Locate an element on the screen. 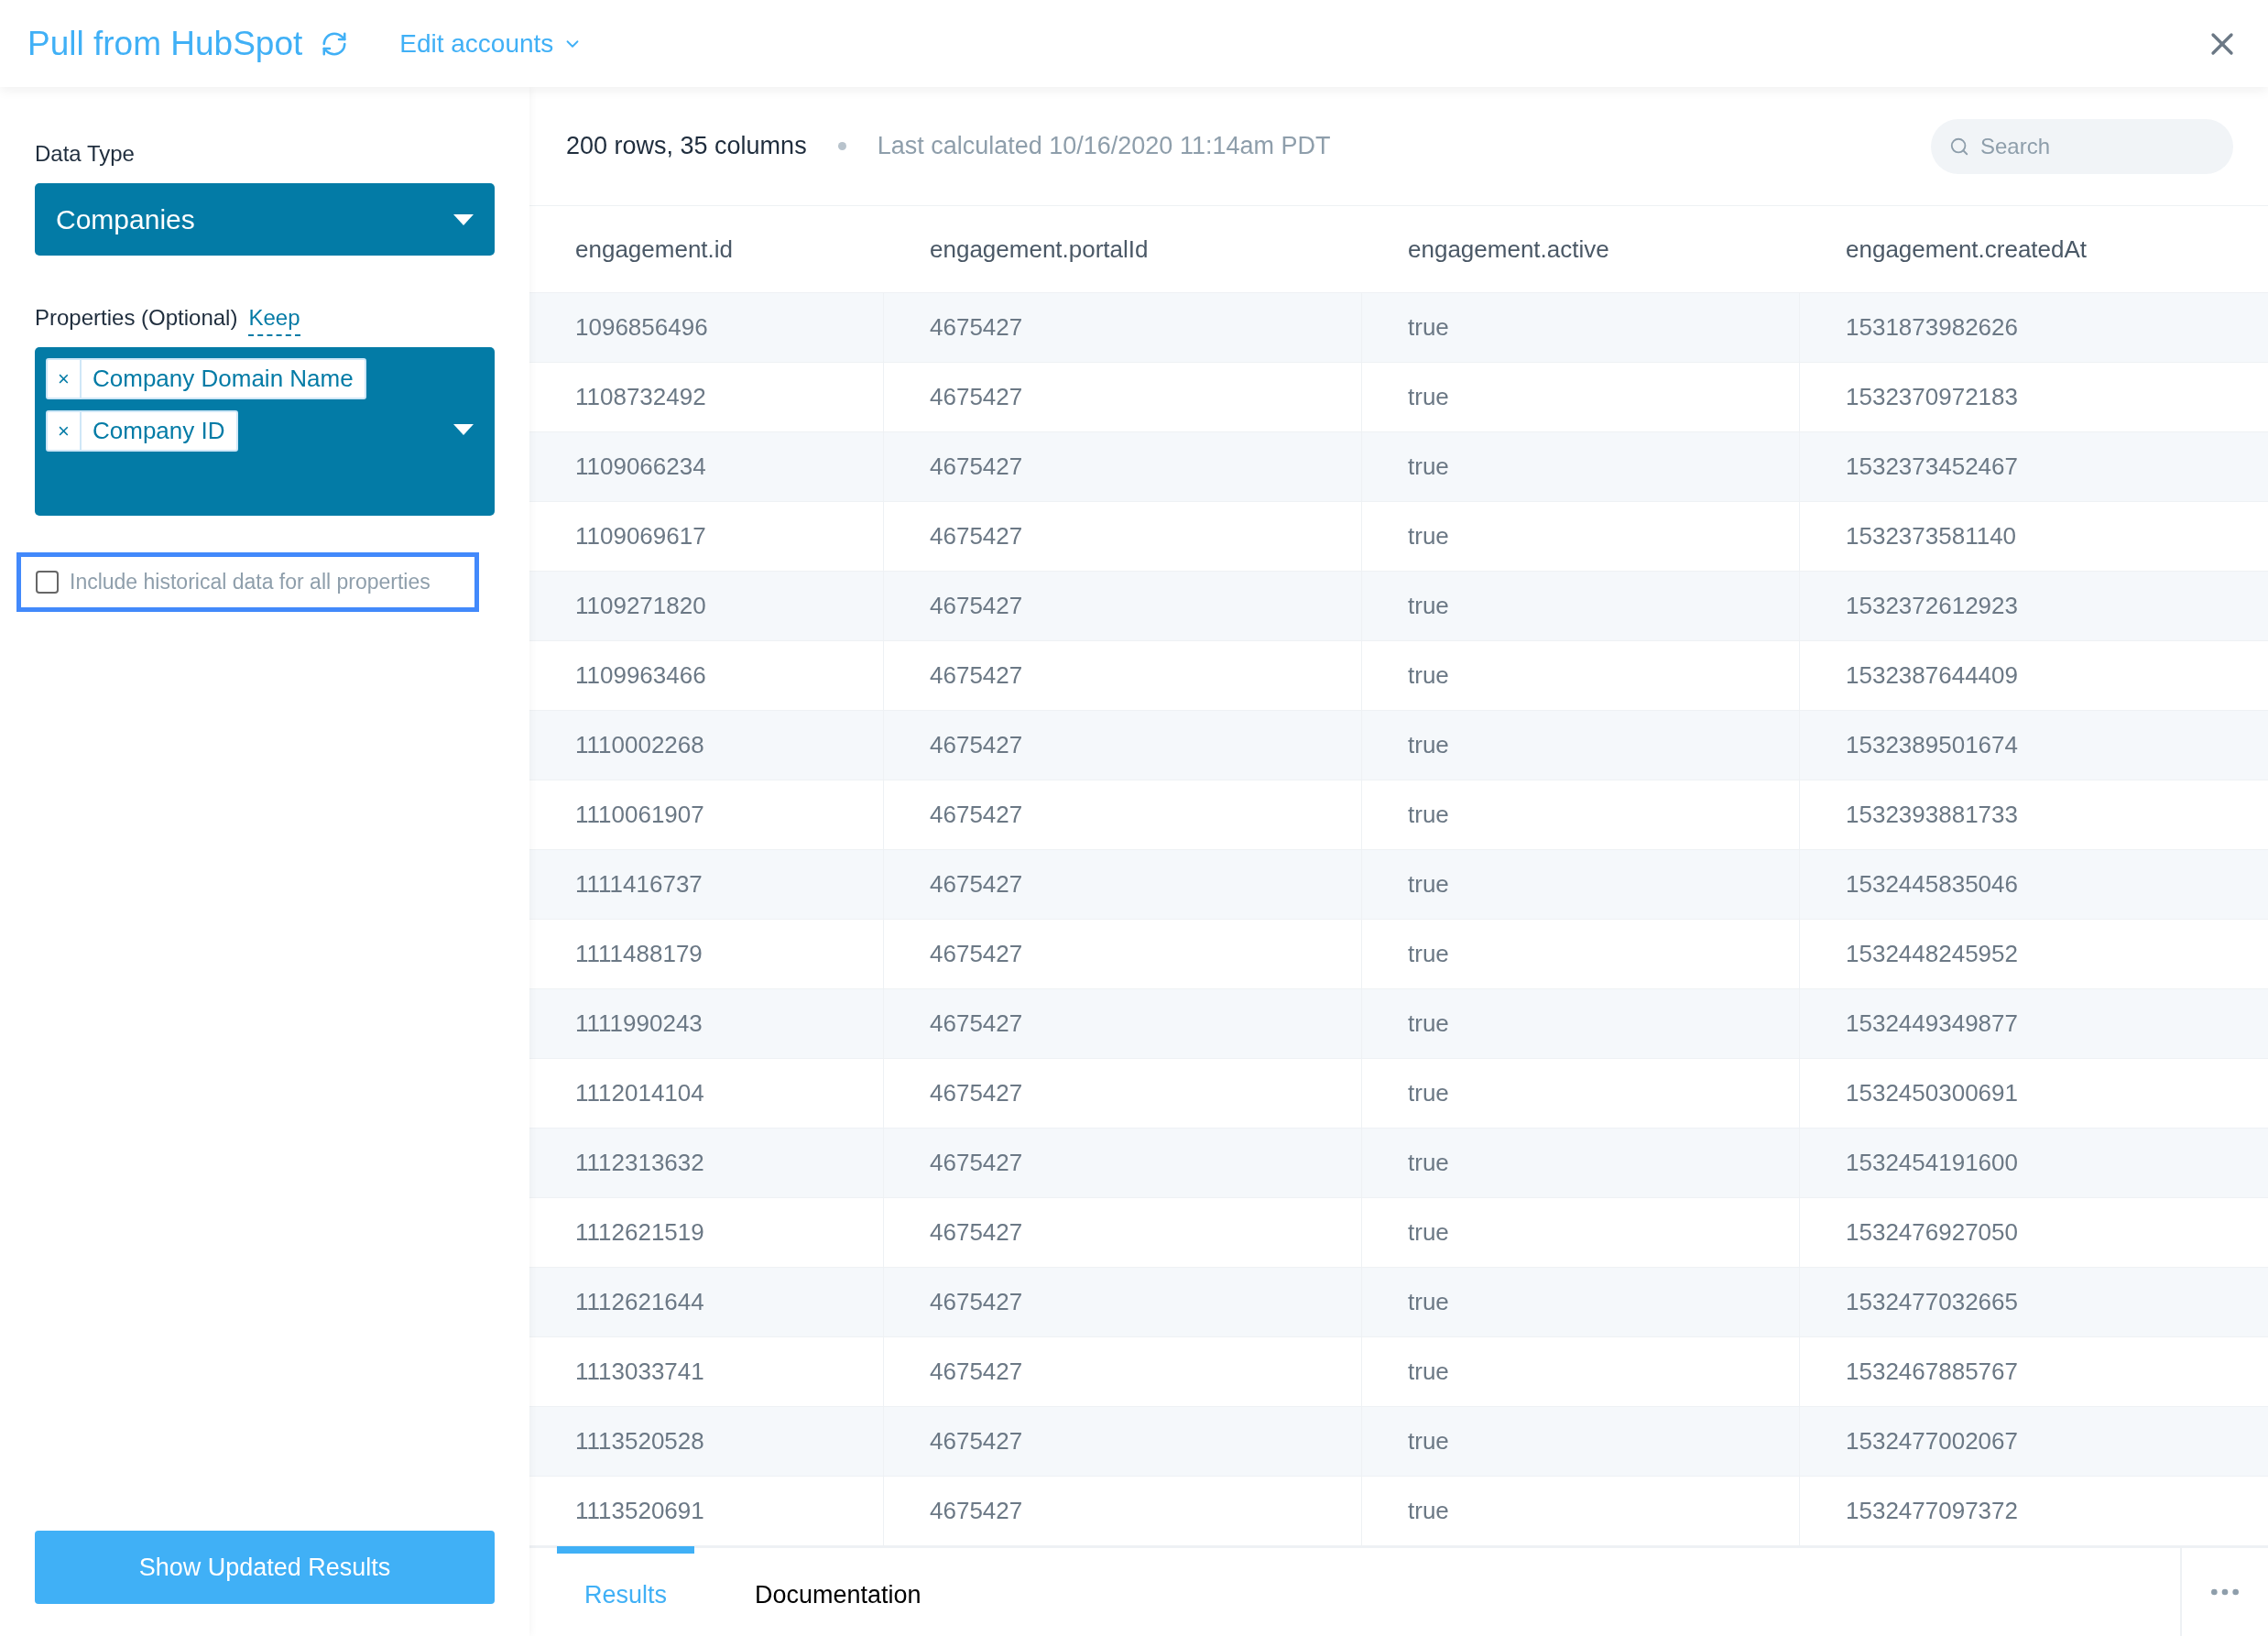 The image size is (2268, 1636). table-cell-text: 1532450300691 is located at coordinates (1932, 1093).